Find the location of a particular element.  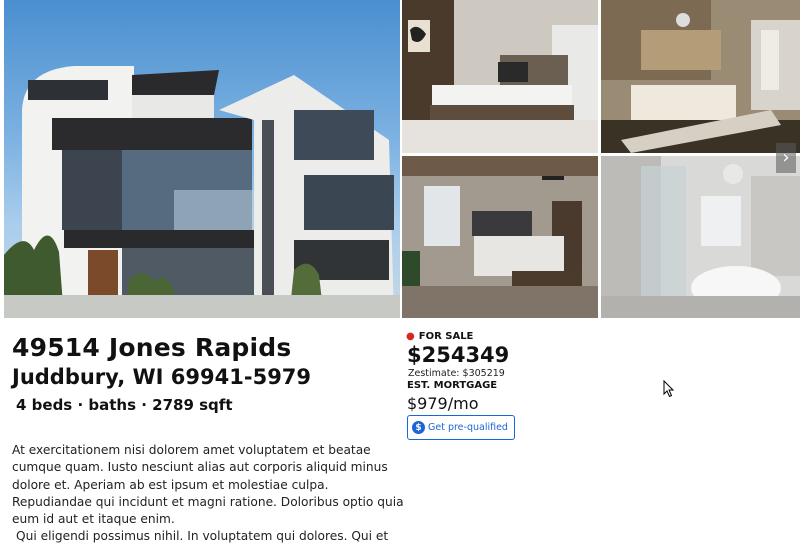

prequal-label: Get pre-qualified is located at coordinates (468, 427).